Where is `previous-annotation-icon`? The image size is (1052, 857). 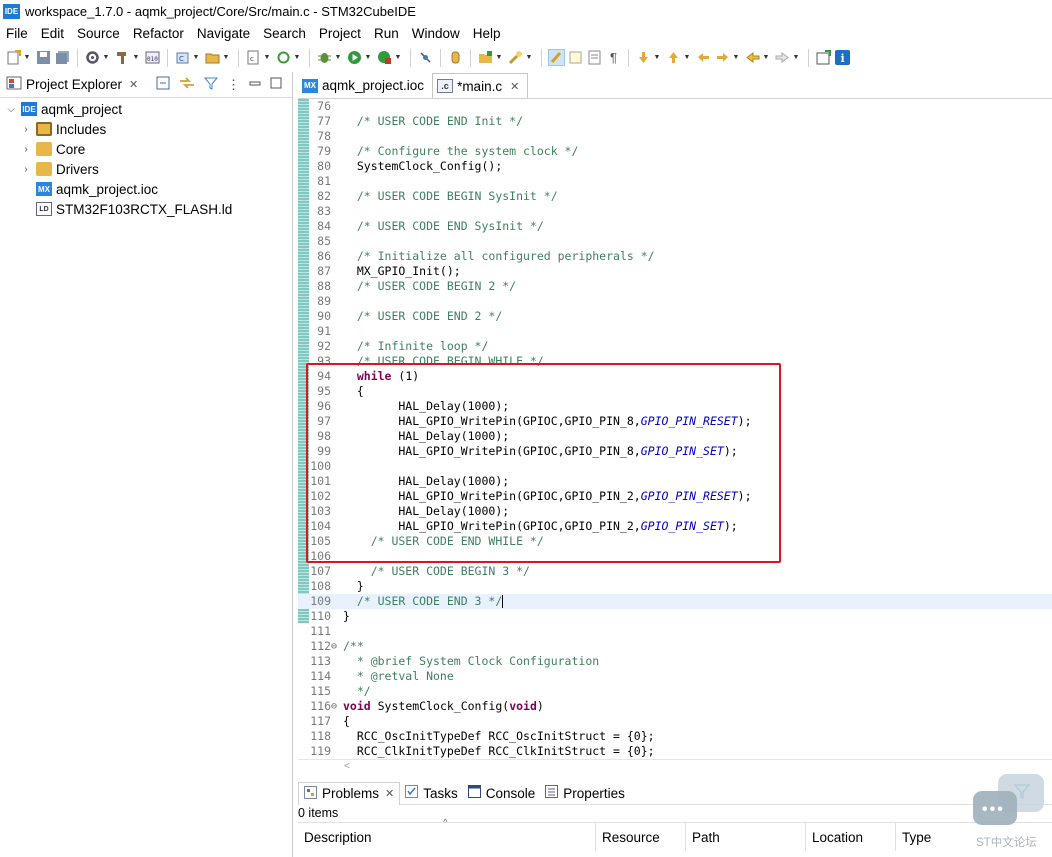
previous-annotation-icon is located at coordinates (673, 57).